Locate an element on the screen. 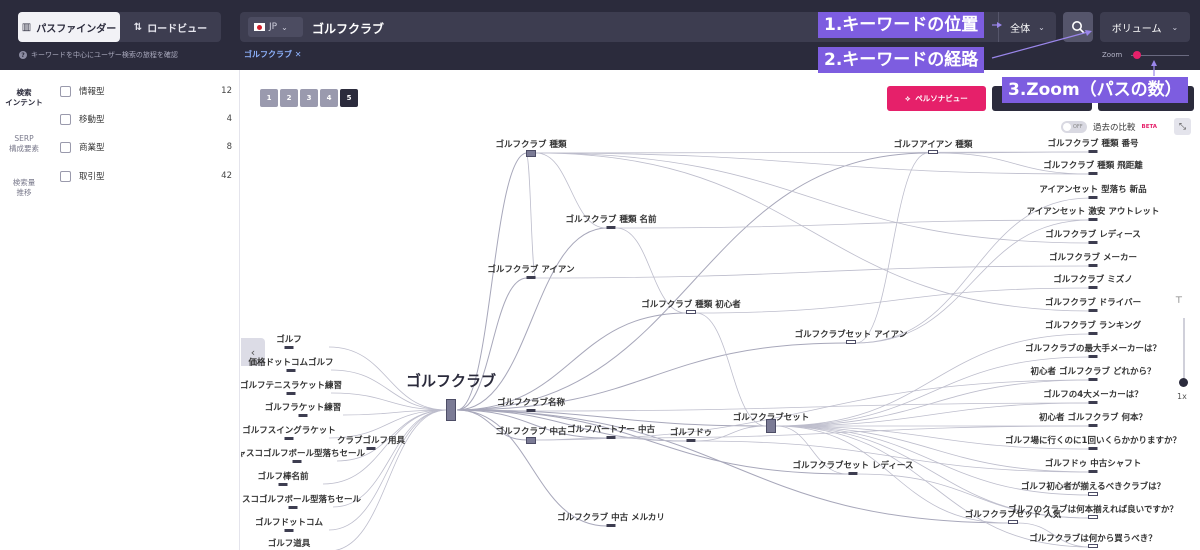  mid-node-label: ゴルフアイアン 種類 is located at coordinates (933, 144).